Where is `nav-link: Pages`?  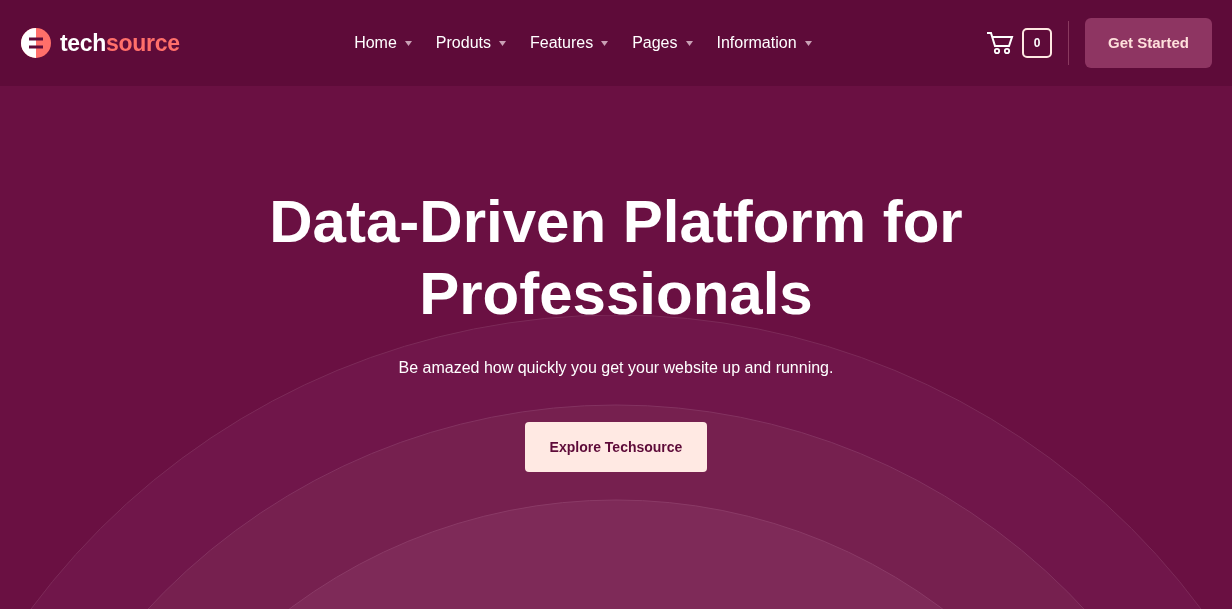 nav-link: Pages is located at coordinates (662, 43).